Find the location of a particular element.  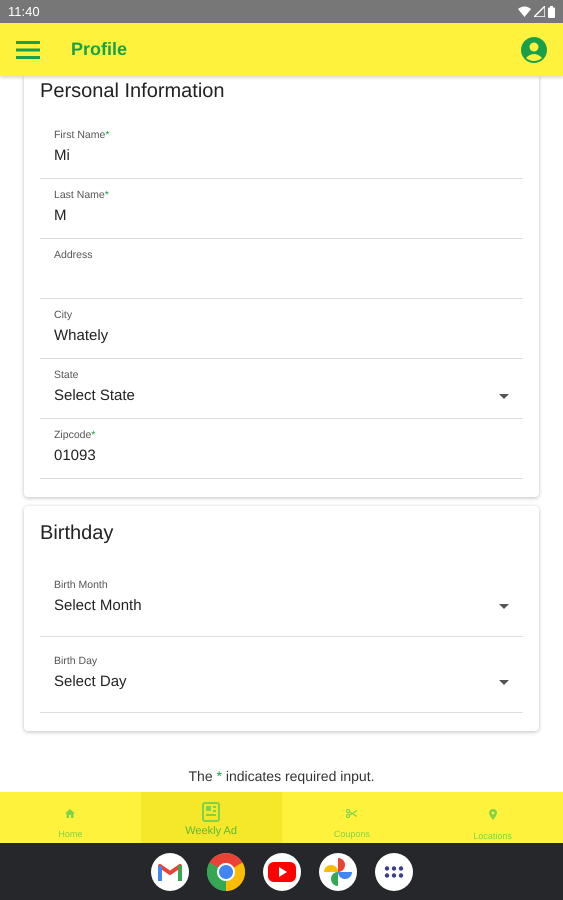

field-value: 01093 is located at coordinates (75, 456).